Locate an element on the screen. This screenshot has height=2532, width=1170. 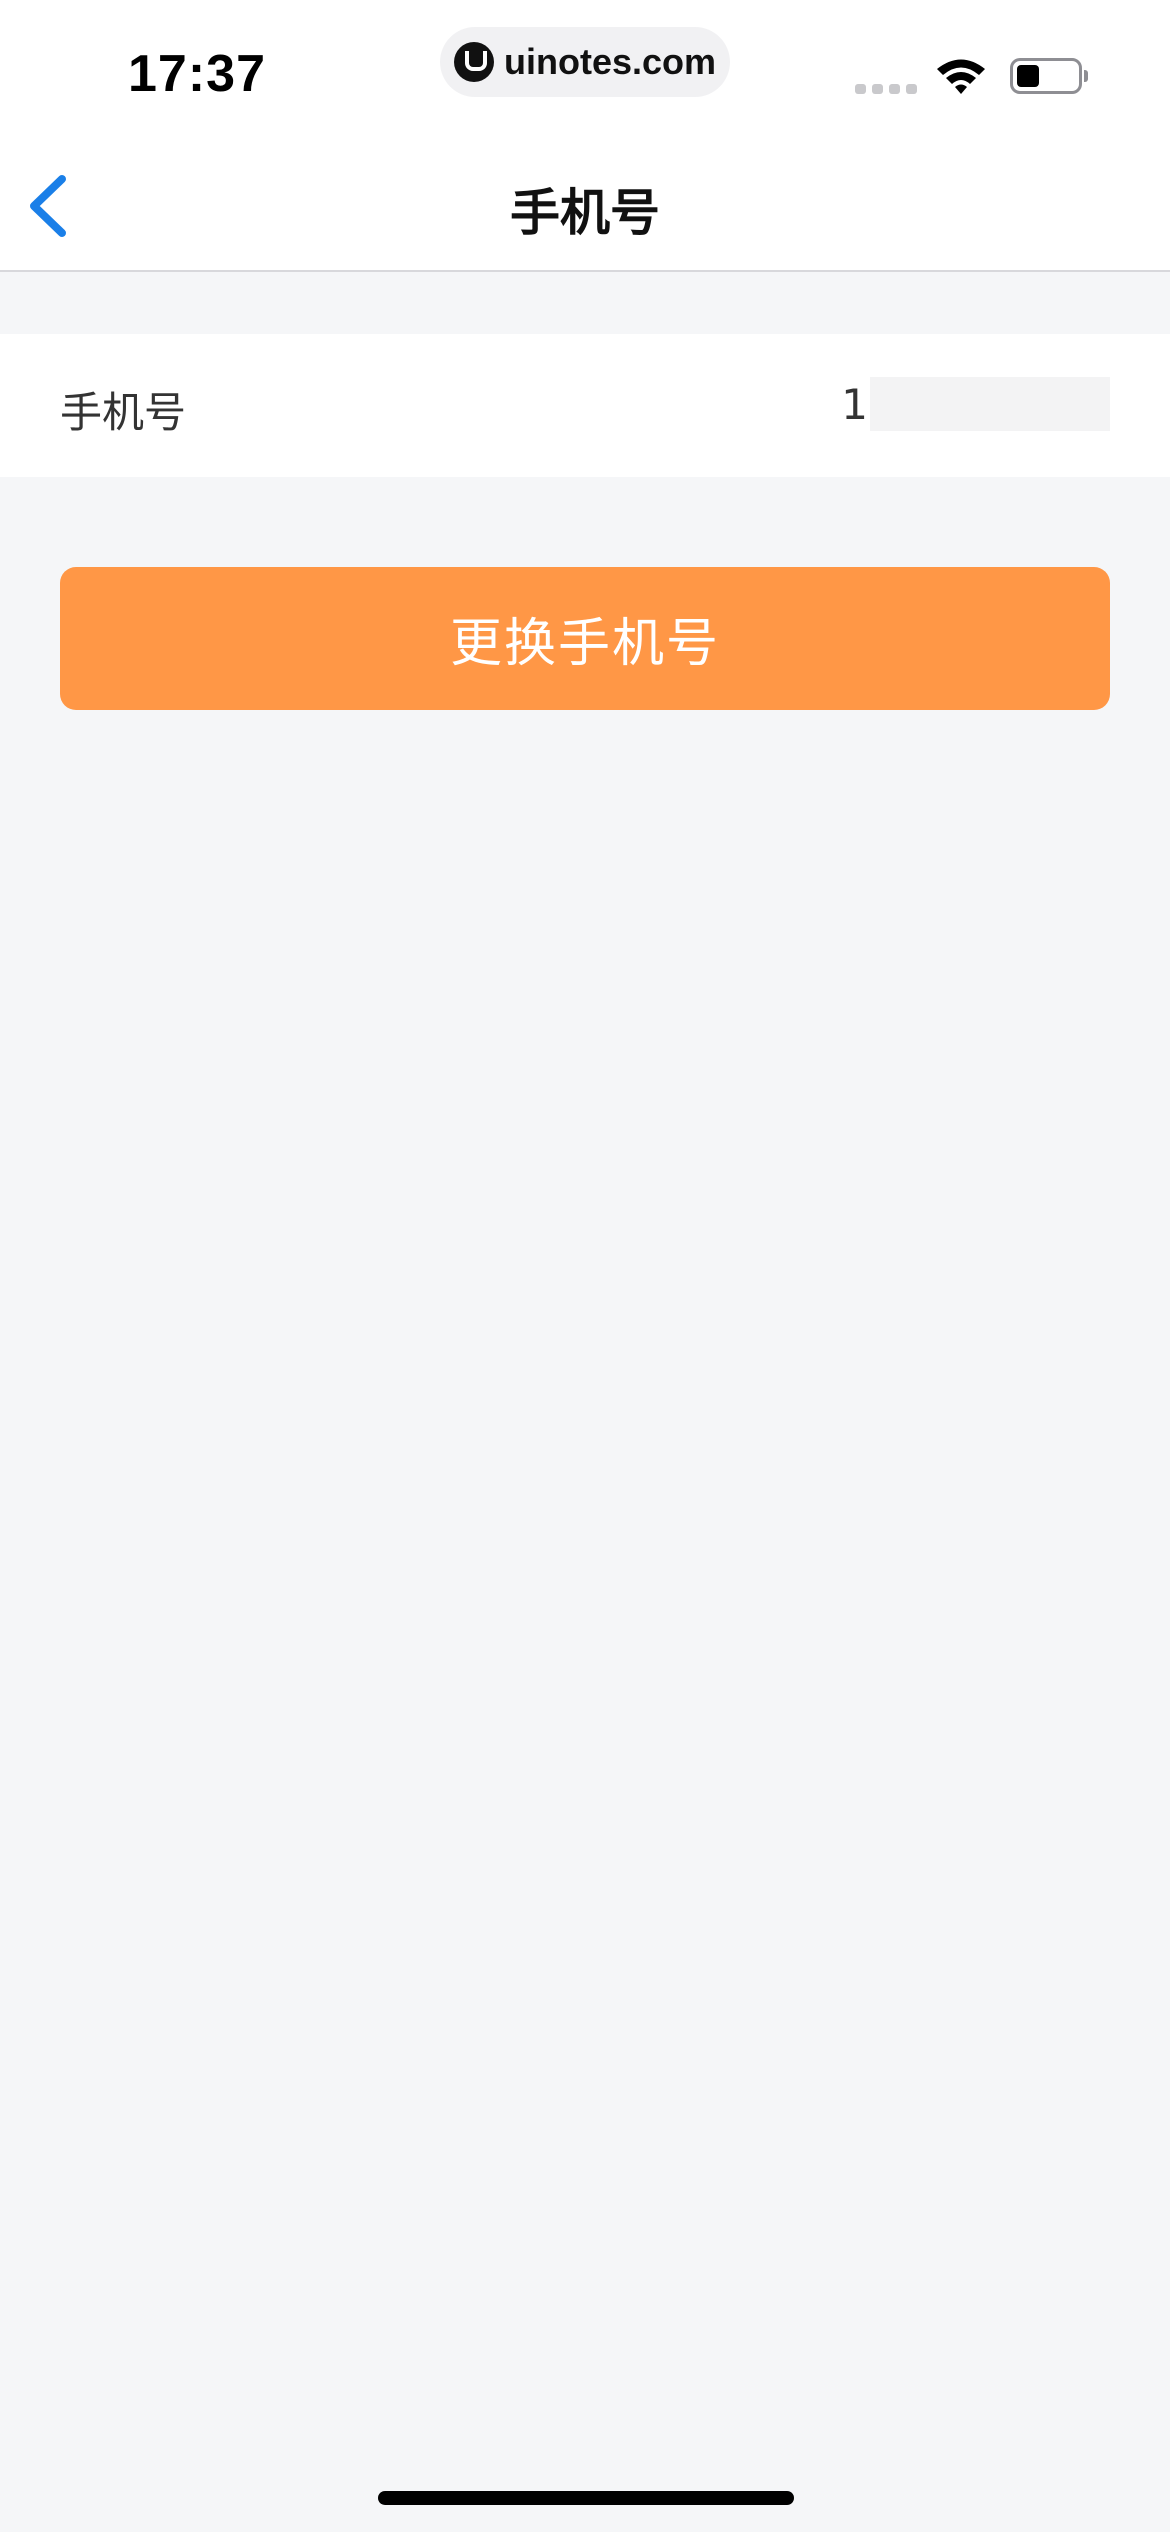
phone-number-label: 手机号 is located at coordinates (123, 412).